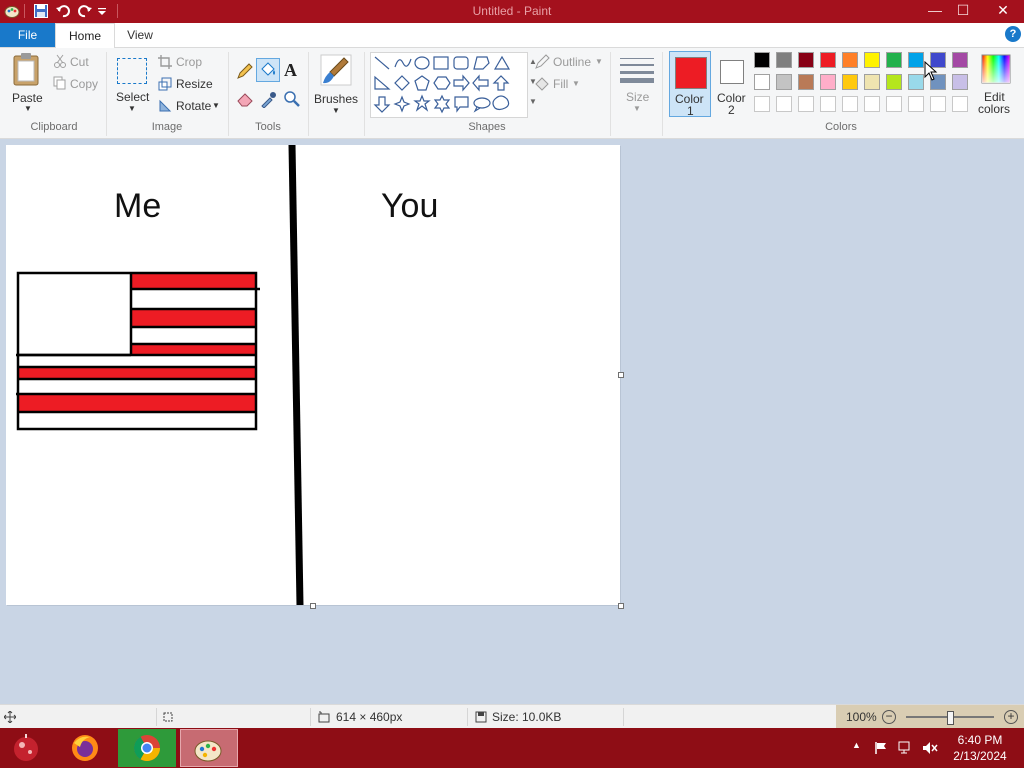 This screenshot has width=1024, height=768. I want to click on rotate-dropdown-icon: ▼, so click(216, 105).